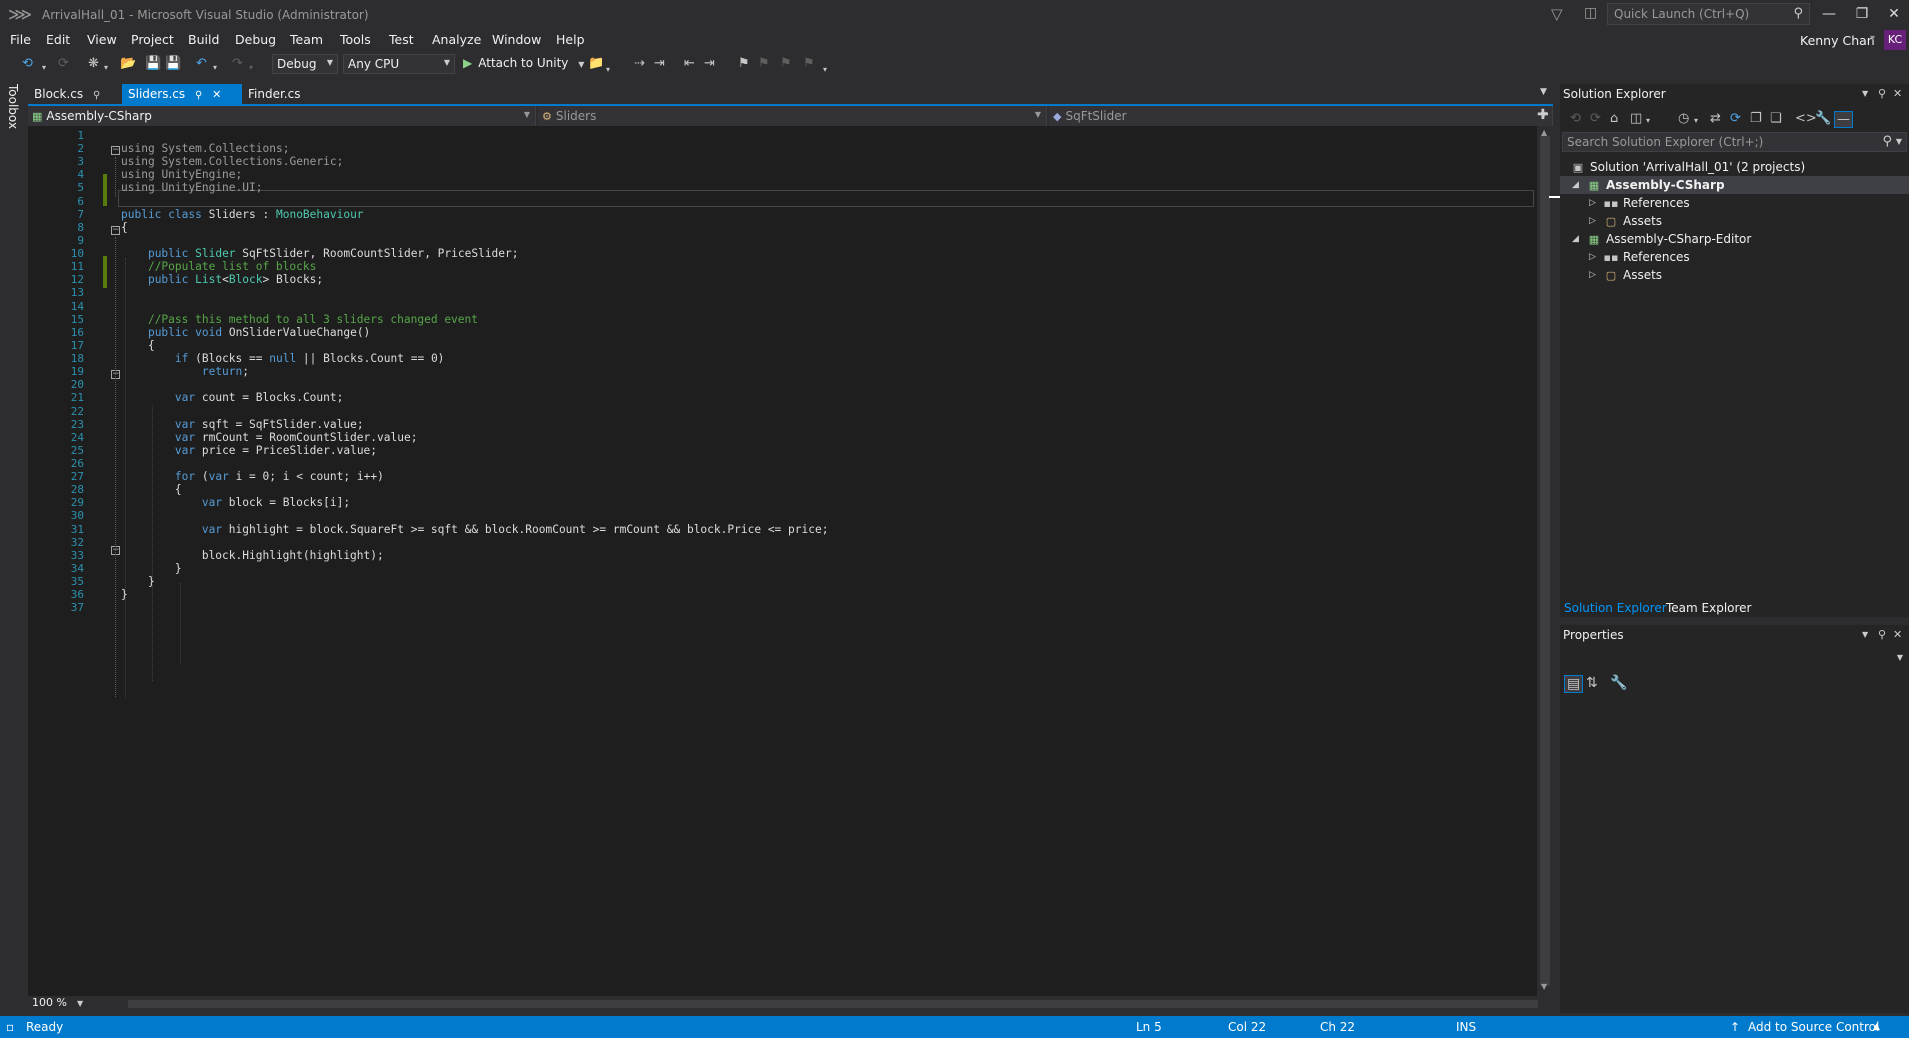 The height and width of the screenshot is (1038, 1909). Describe the element at coordinates (833, 1004) in the screenshot. I see `horizontal-scroll-thumb` at that location.